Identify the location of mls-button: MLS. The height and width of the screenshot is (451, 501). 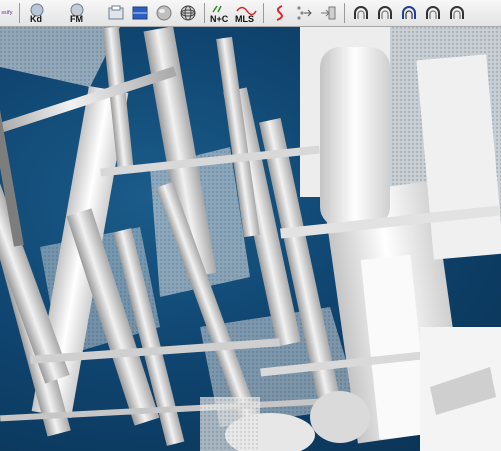
(246, 13).